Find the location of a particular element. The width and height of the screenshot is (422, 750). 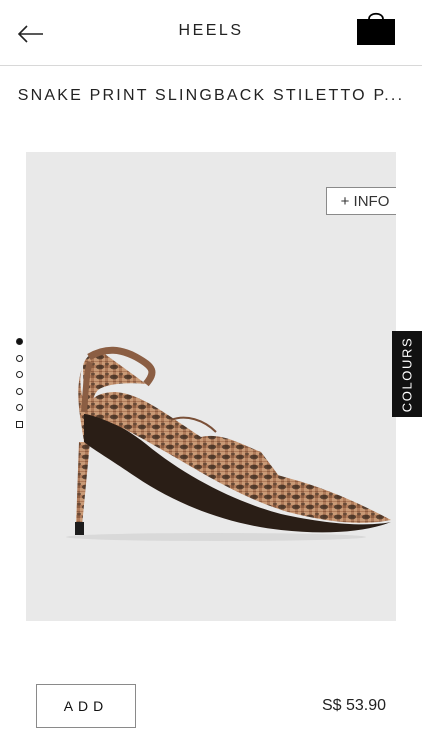

add-to-bag-button: ADD is located at coordinates (86, 706).